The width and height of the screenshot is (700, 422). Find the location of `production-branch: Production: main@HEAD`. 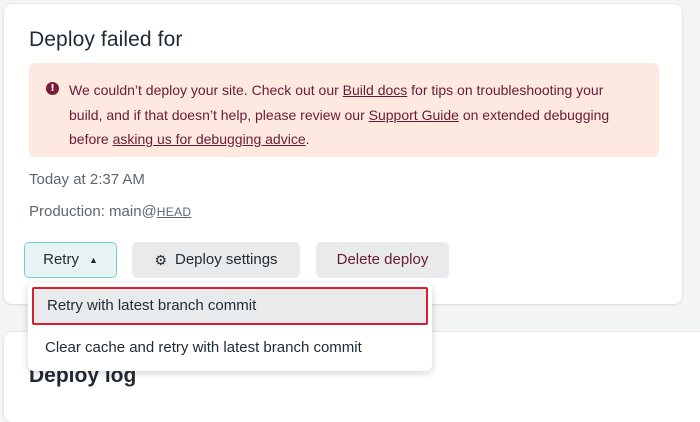

production-branch: Production: main@HEAD is located at coordinates (110, 211).